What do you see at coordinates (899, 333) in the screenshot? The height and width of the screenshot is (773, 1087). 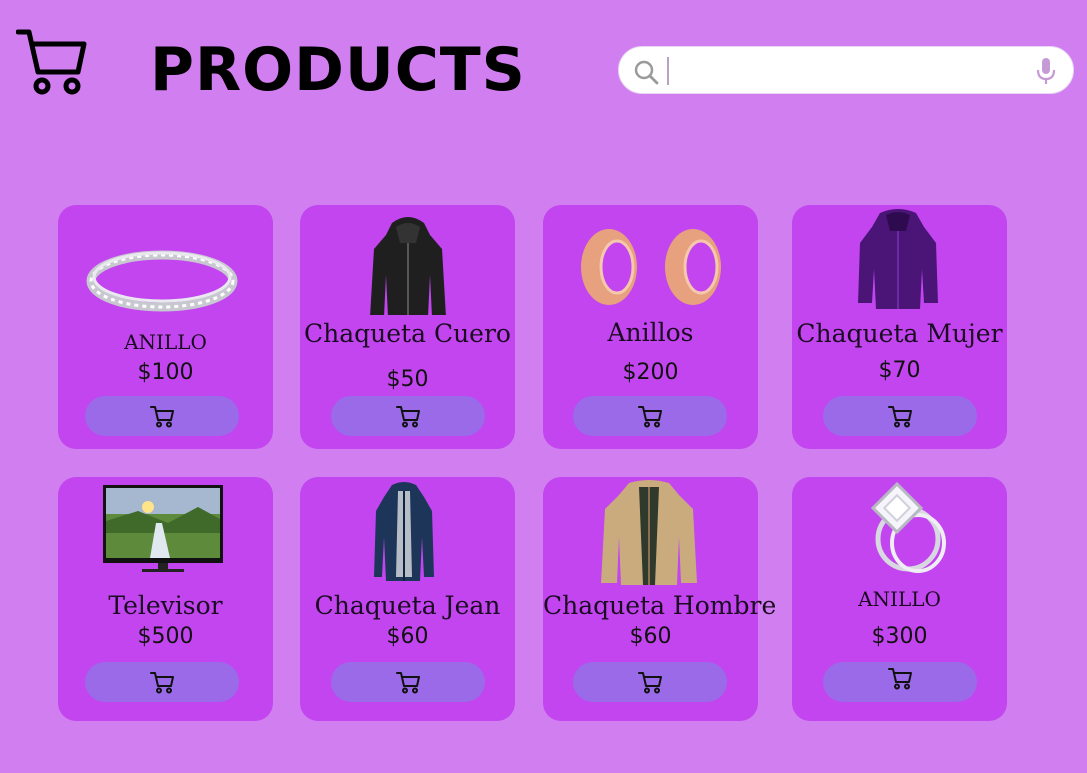 I see `product-name: Chaqueta Mujer` at bounding box center [899, 333].